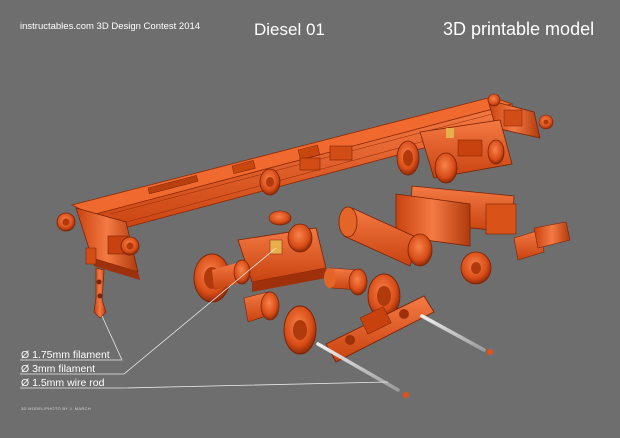 The width and height of the screenshot is (620, 438). I want to click on model-subtitle: 3D printable model, so click(519, 29).